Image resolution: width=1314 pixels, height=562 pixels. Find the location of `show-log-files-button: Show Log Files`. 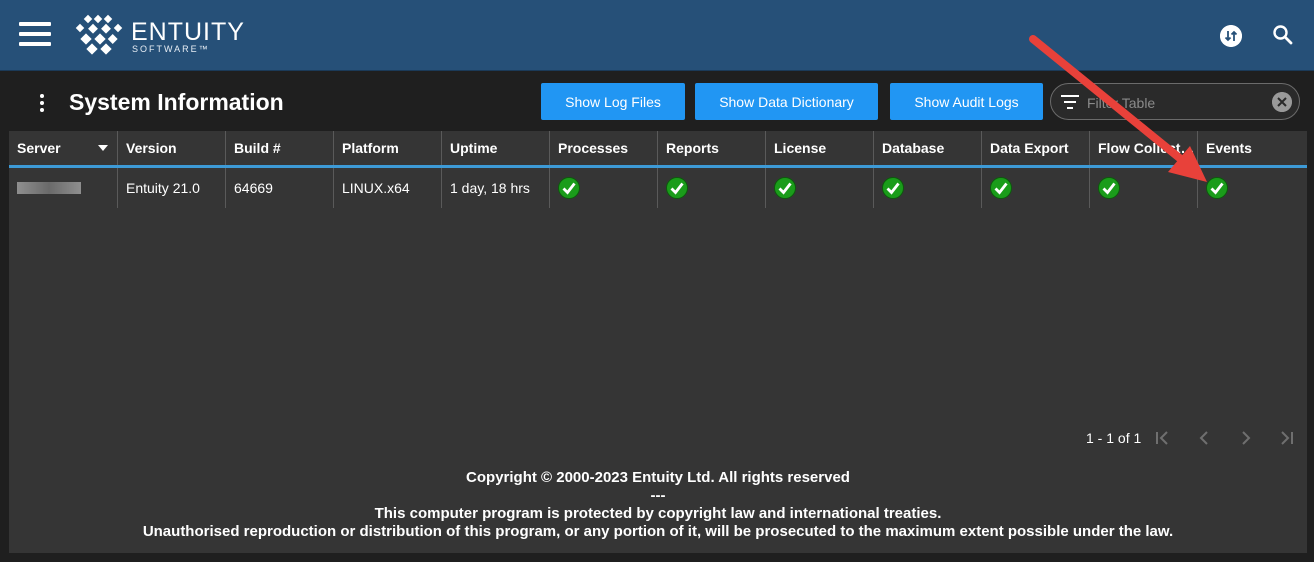

show-log-files-button: Show Log Files is located at coordinates (613, 101).